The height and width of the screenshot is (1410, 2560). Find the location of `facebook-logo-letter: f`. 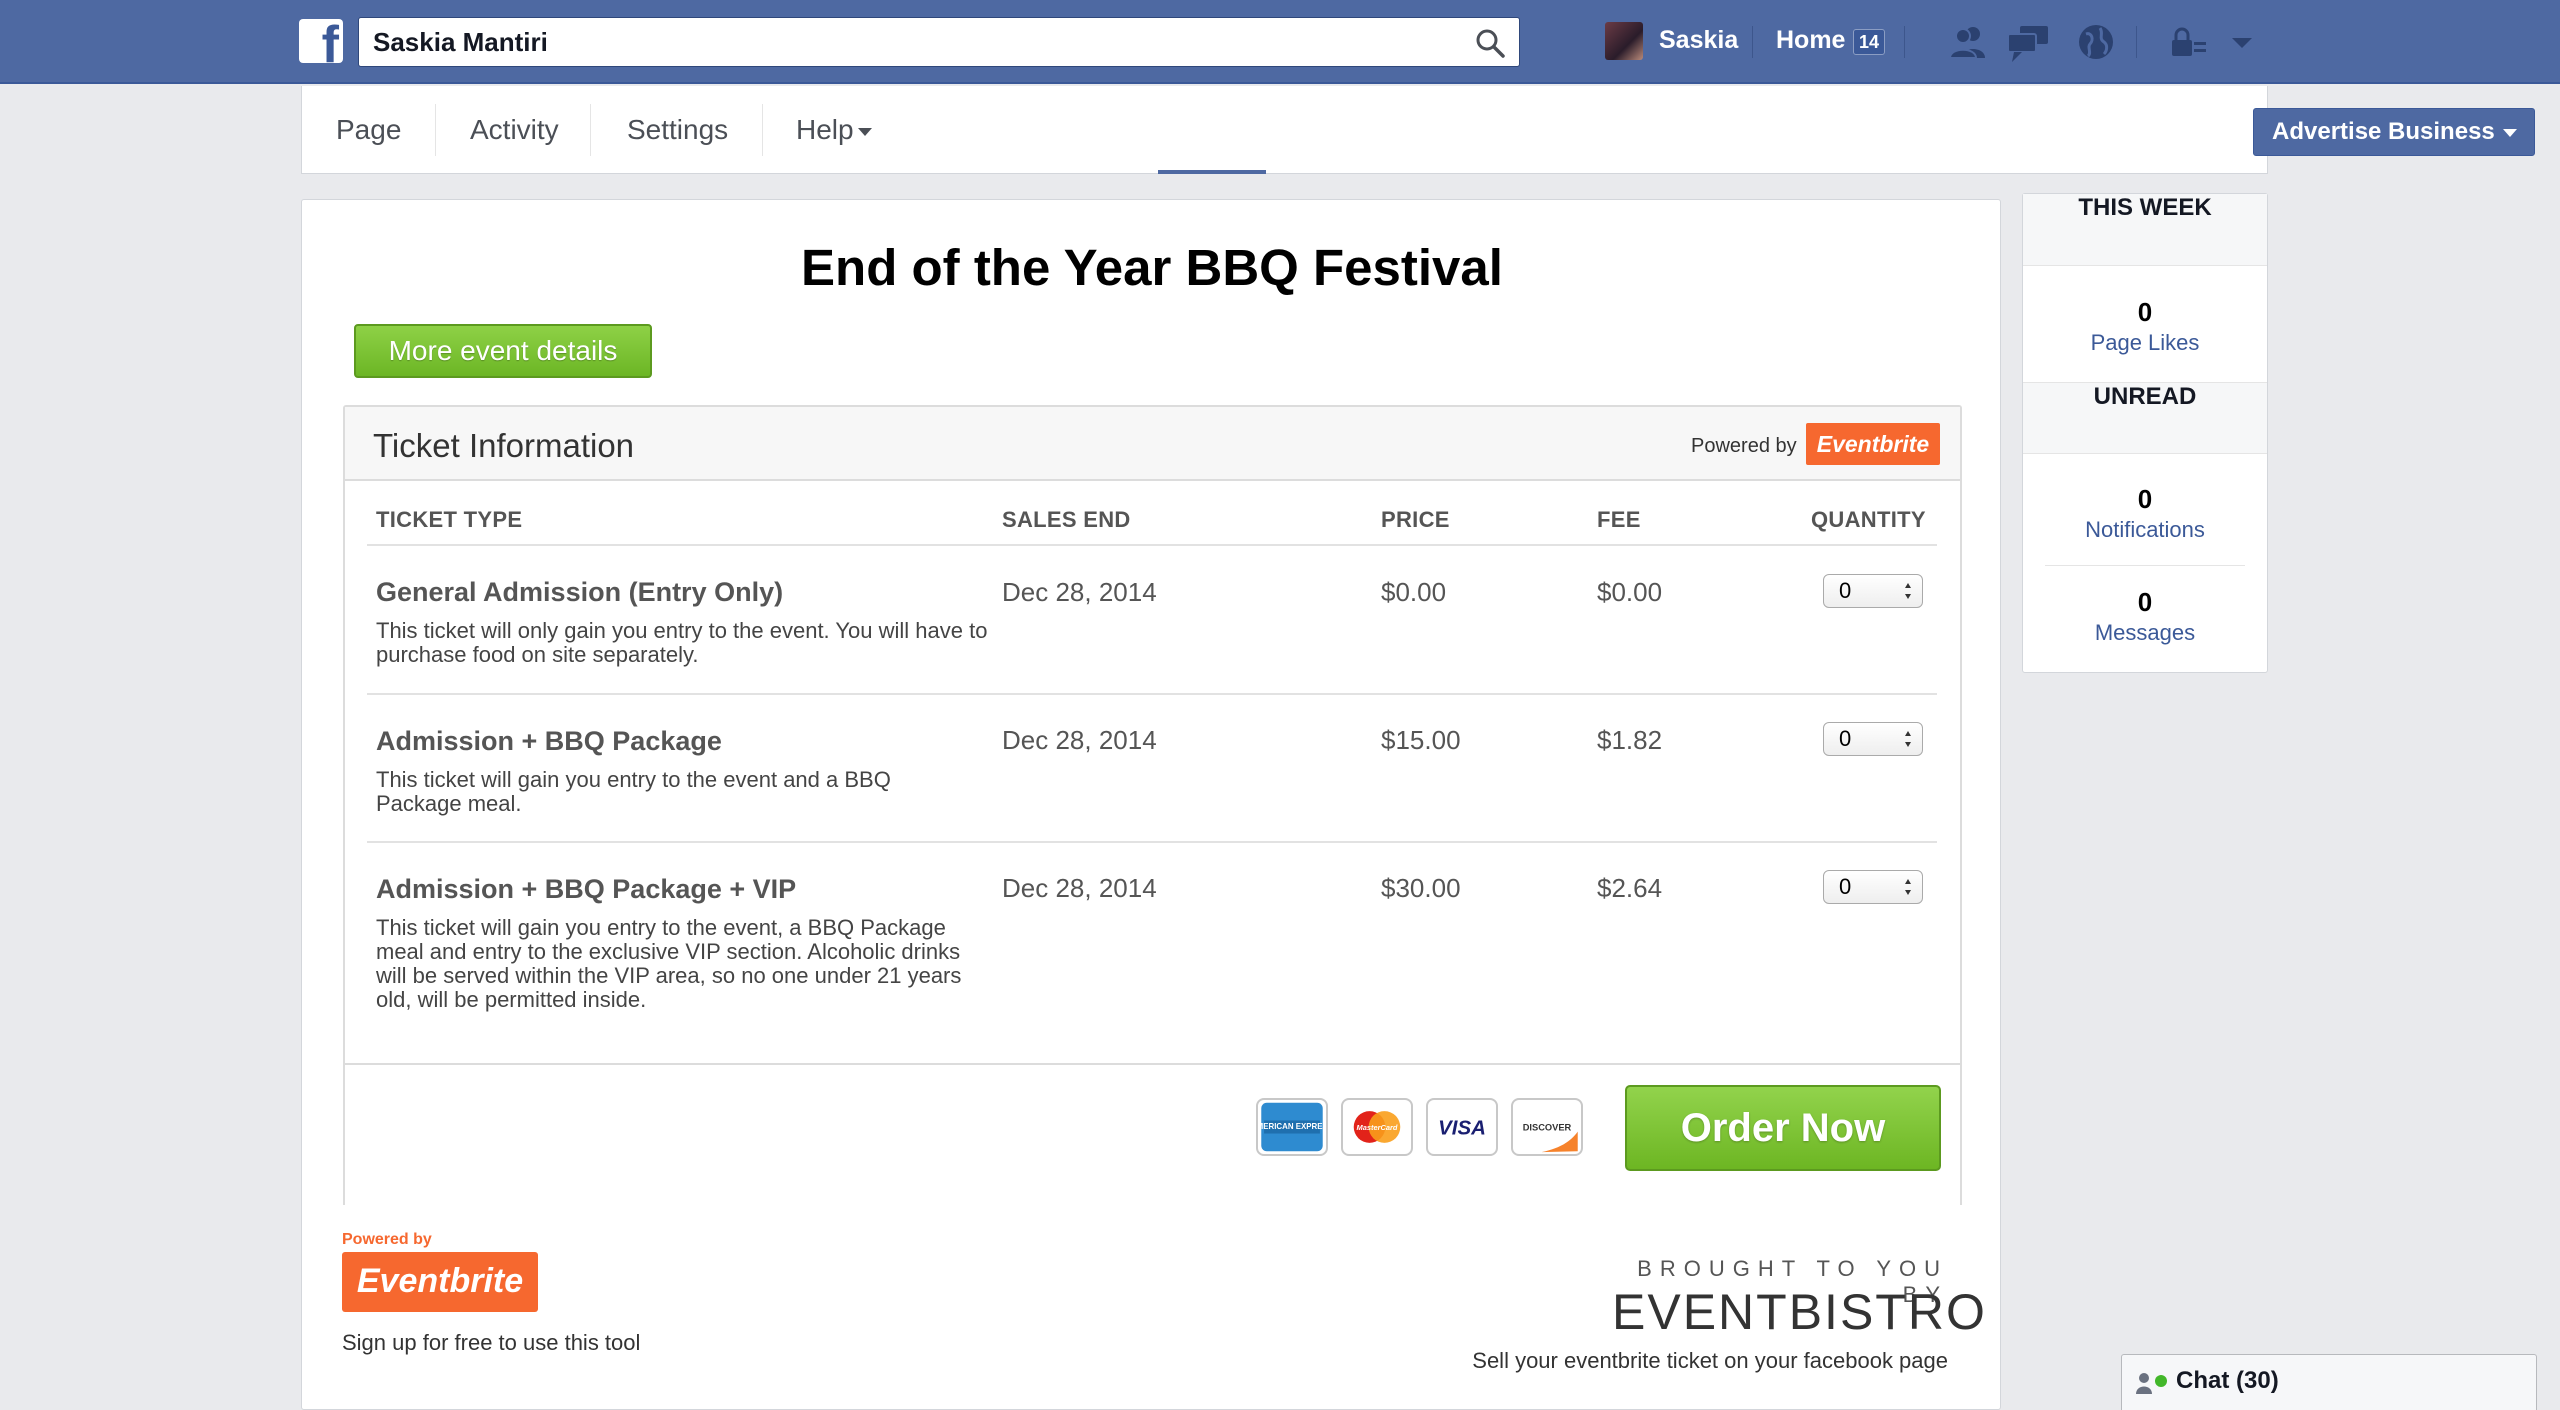

facebook-logo-letter: f is located at coordinates (330, 41).